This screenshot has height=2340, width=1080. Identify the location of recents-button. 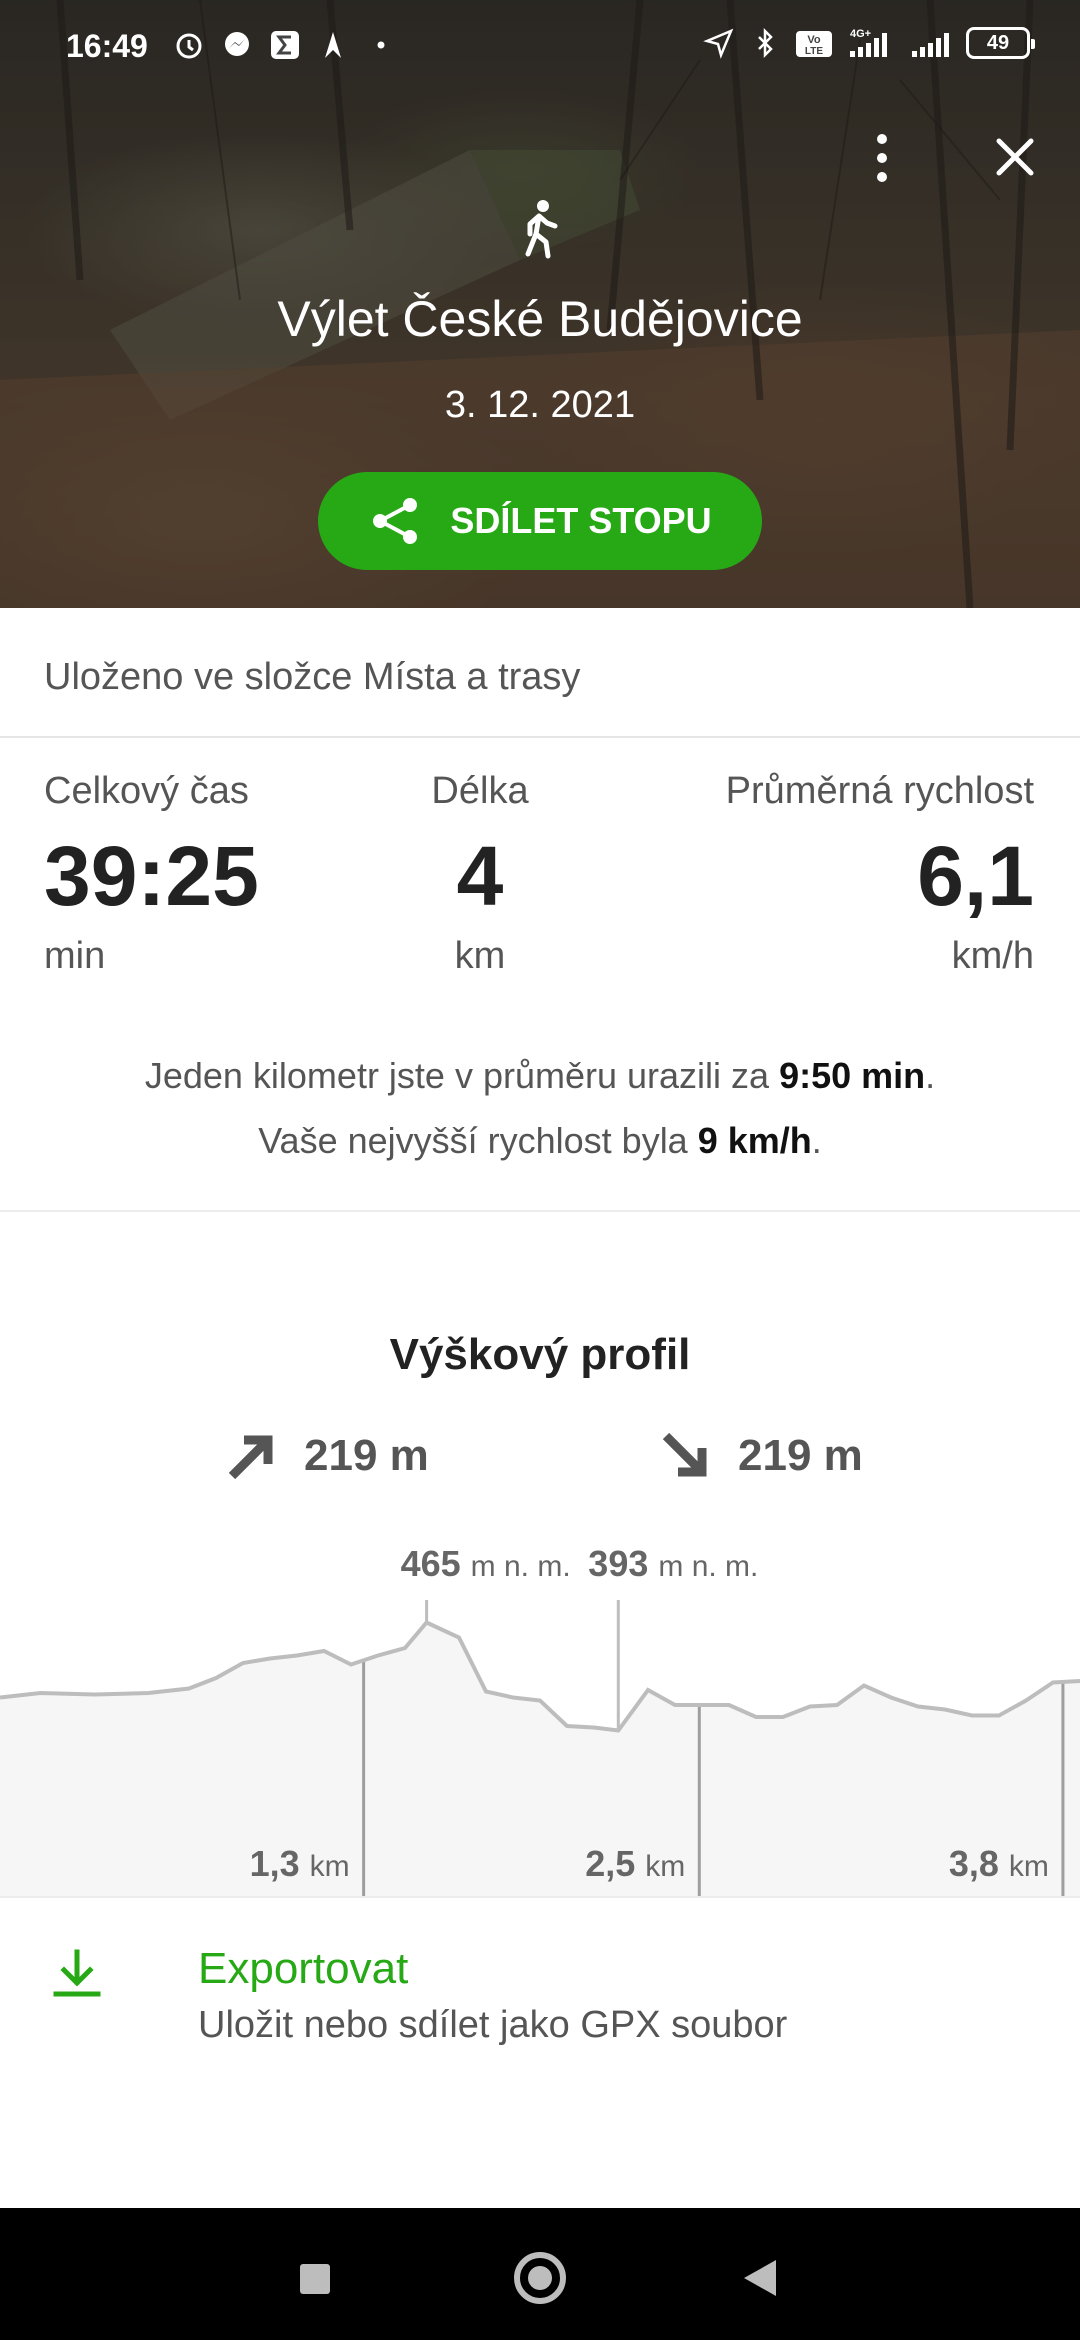
(315, 2279).